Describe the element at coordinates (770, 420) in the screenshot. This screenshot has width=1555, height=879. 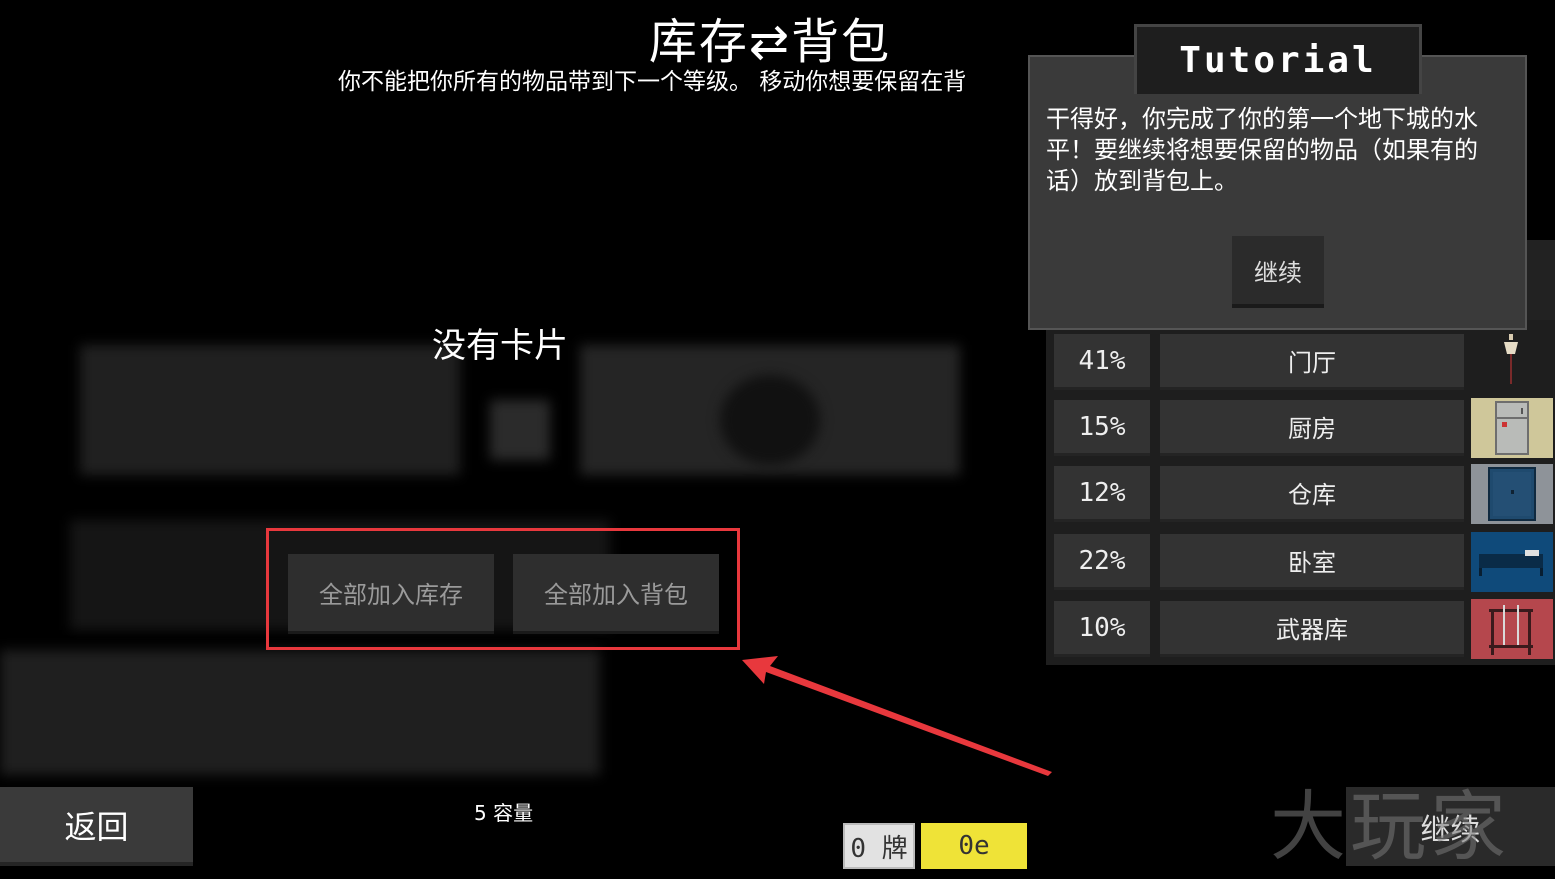
I see `blurred-shape` at that location.